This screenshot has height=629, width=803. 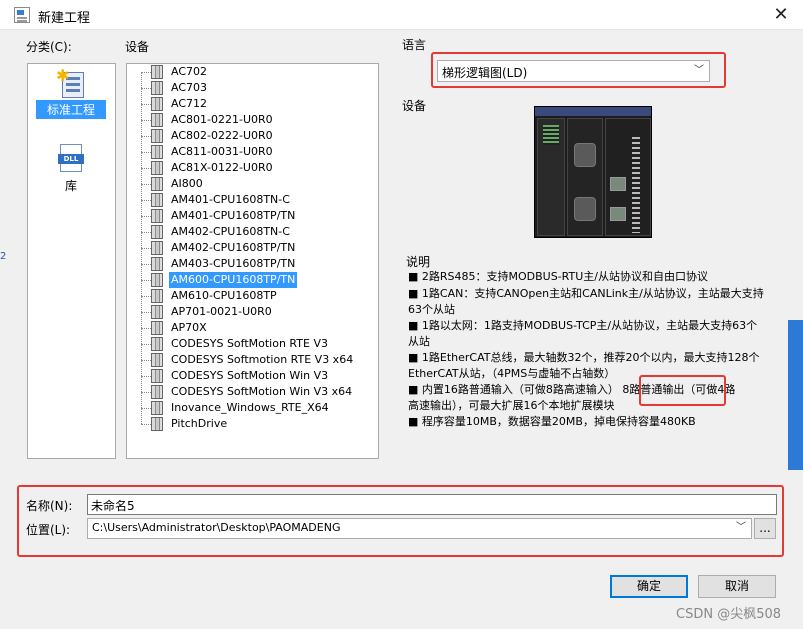 What do you see at coordinates (3, 256) in the screenshot?
I see `left-edge-fragment: 2` at bounding box center [3, 256].